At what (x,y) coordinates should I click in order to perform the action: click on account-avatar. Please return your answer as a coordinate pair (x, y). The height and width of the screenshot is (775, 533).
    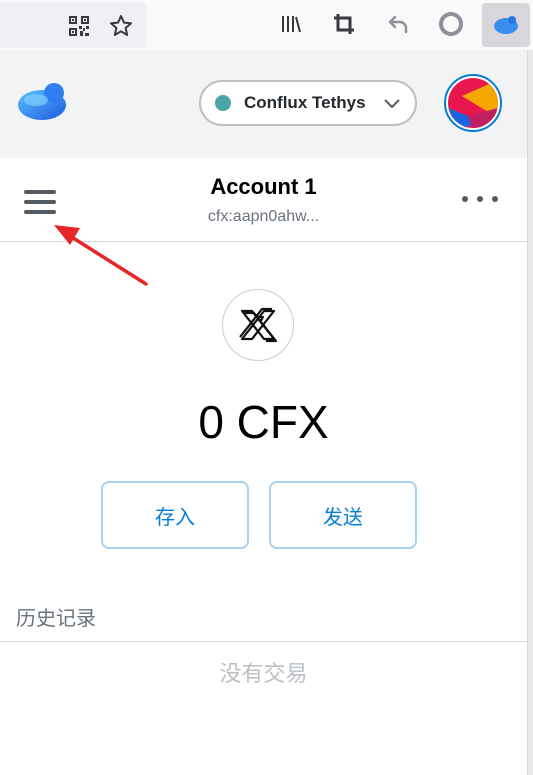
    Looking at the image, I should click on (473, 103).